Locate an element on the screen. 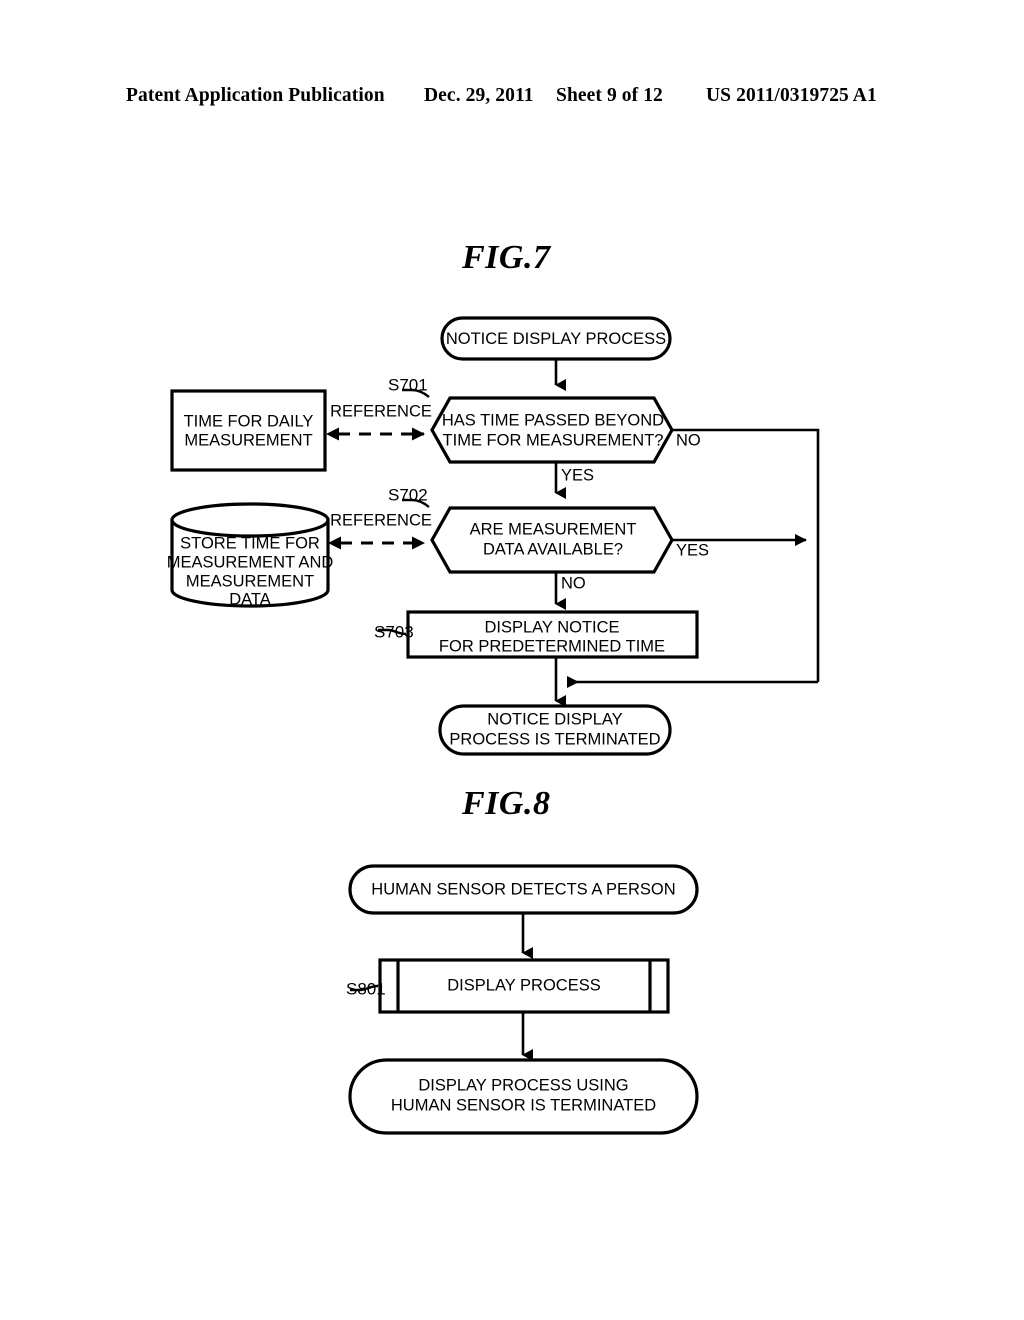  fig8-end-line-2: HUMAN SENSOR IS TERMINATED is located at coordinates (523, 1105).